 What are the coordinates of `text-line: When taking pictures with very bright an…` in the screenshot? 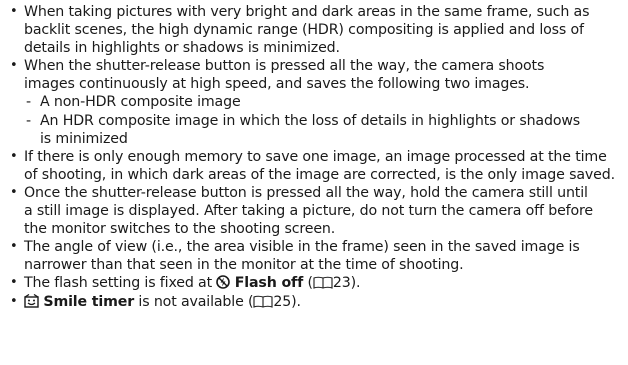 It's located at (307, 12).